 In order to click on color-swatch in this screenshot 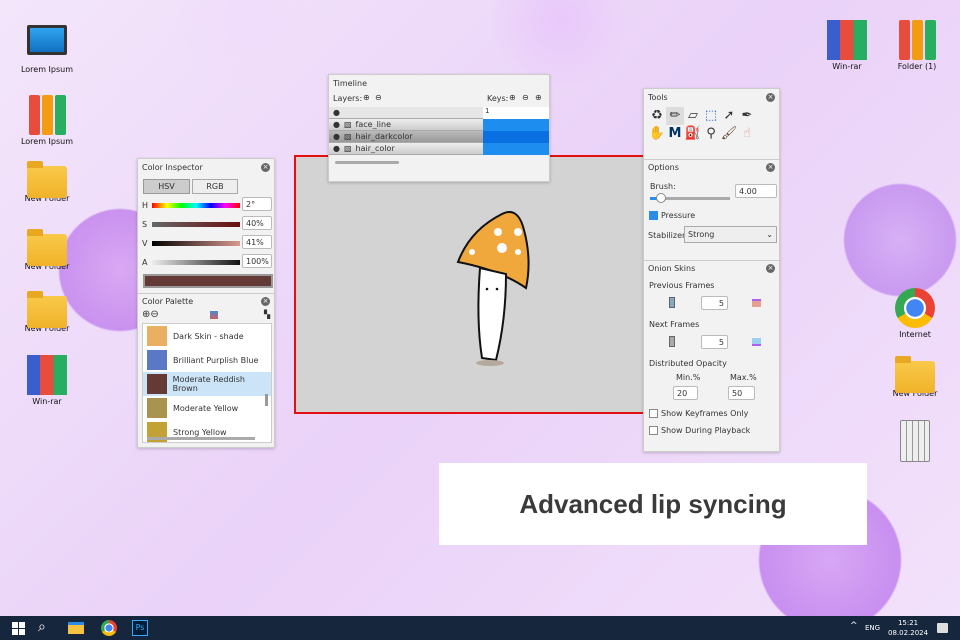, I will do `click(157, 384)`.